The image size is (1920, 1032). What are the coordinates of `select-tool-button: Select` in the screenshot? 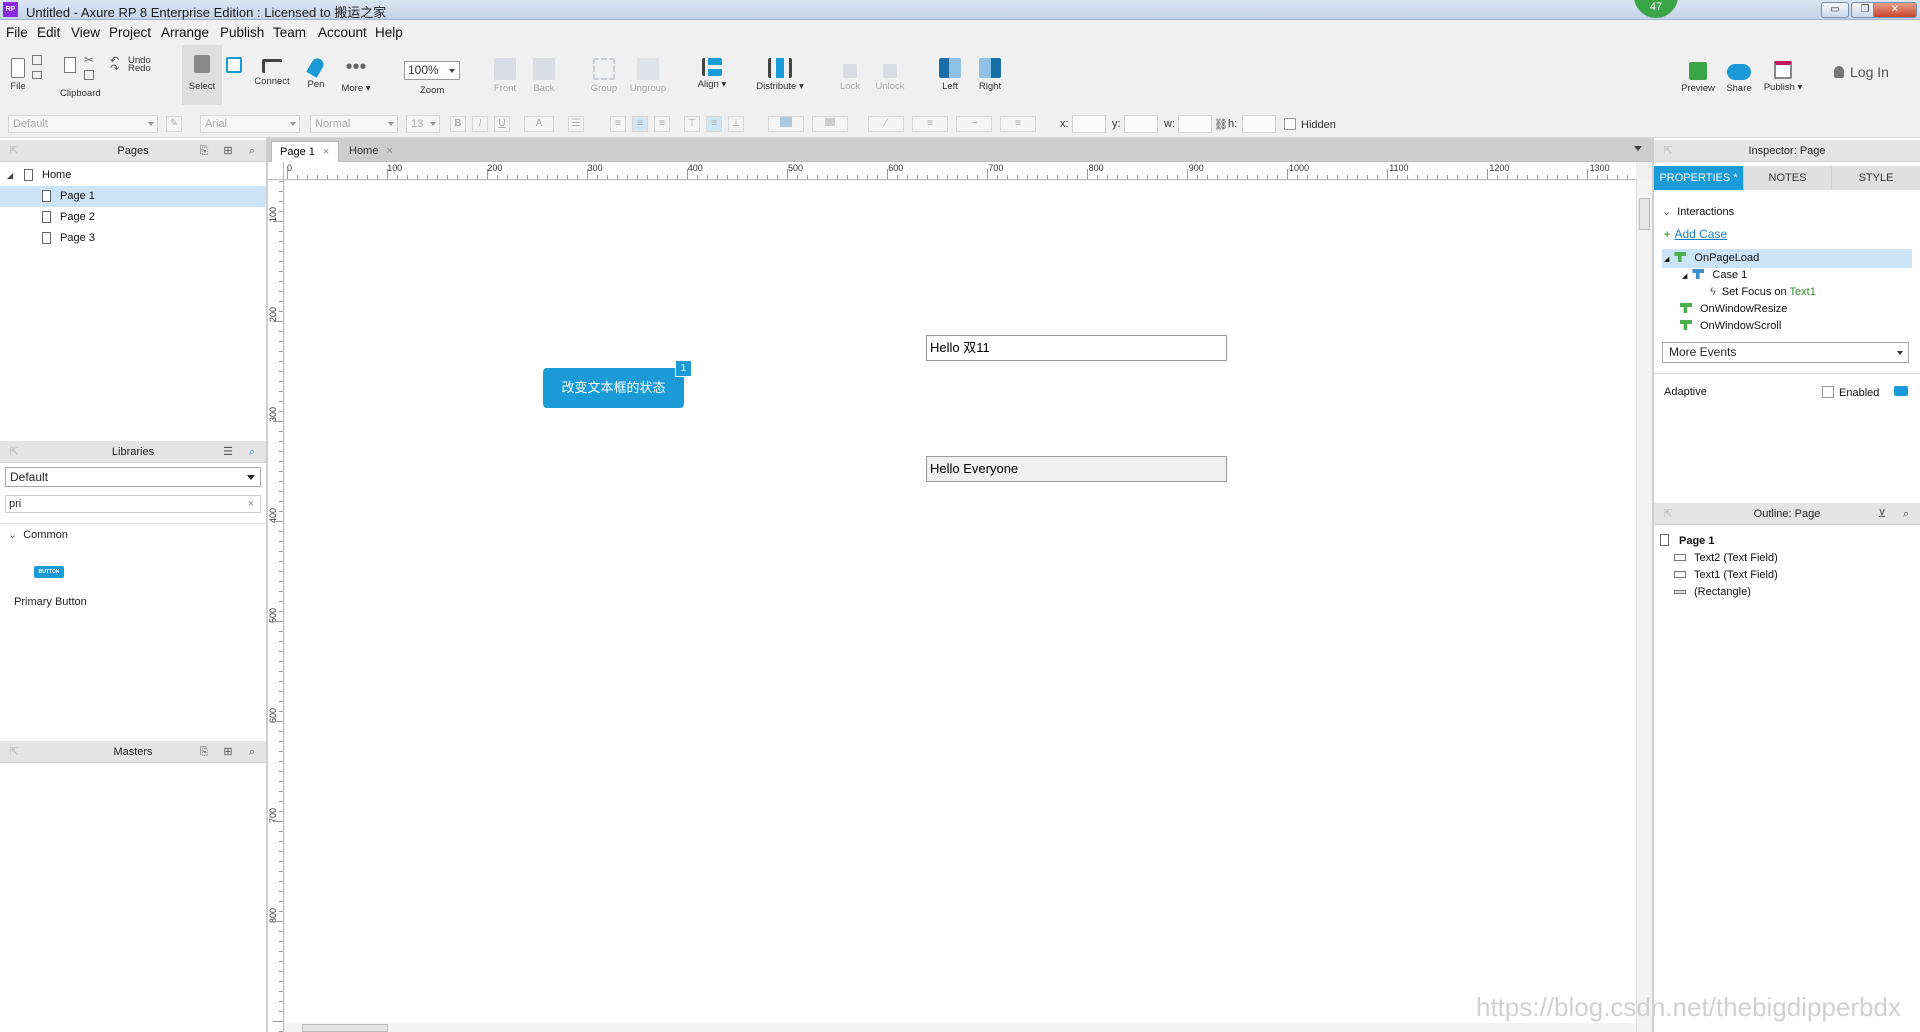 It's located at (202, 75).